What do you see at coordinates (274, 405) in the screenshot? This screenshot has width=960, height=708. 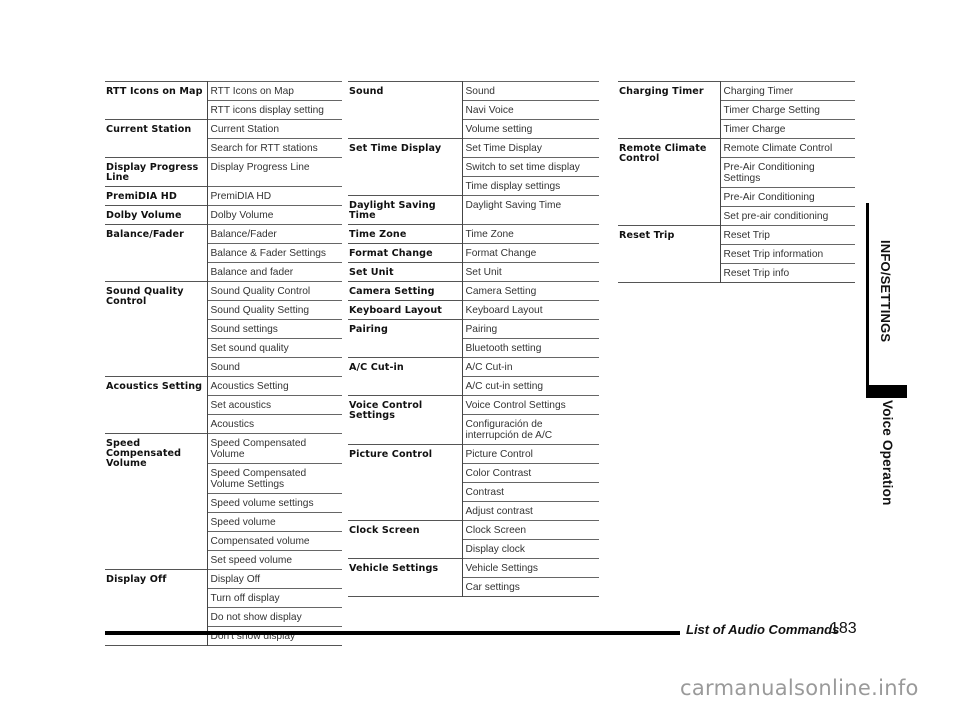 I see `command-phrase: Set acoustics` at bounding box center [274, 405].